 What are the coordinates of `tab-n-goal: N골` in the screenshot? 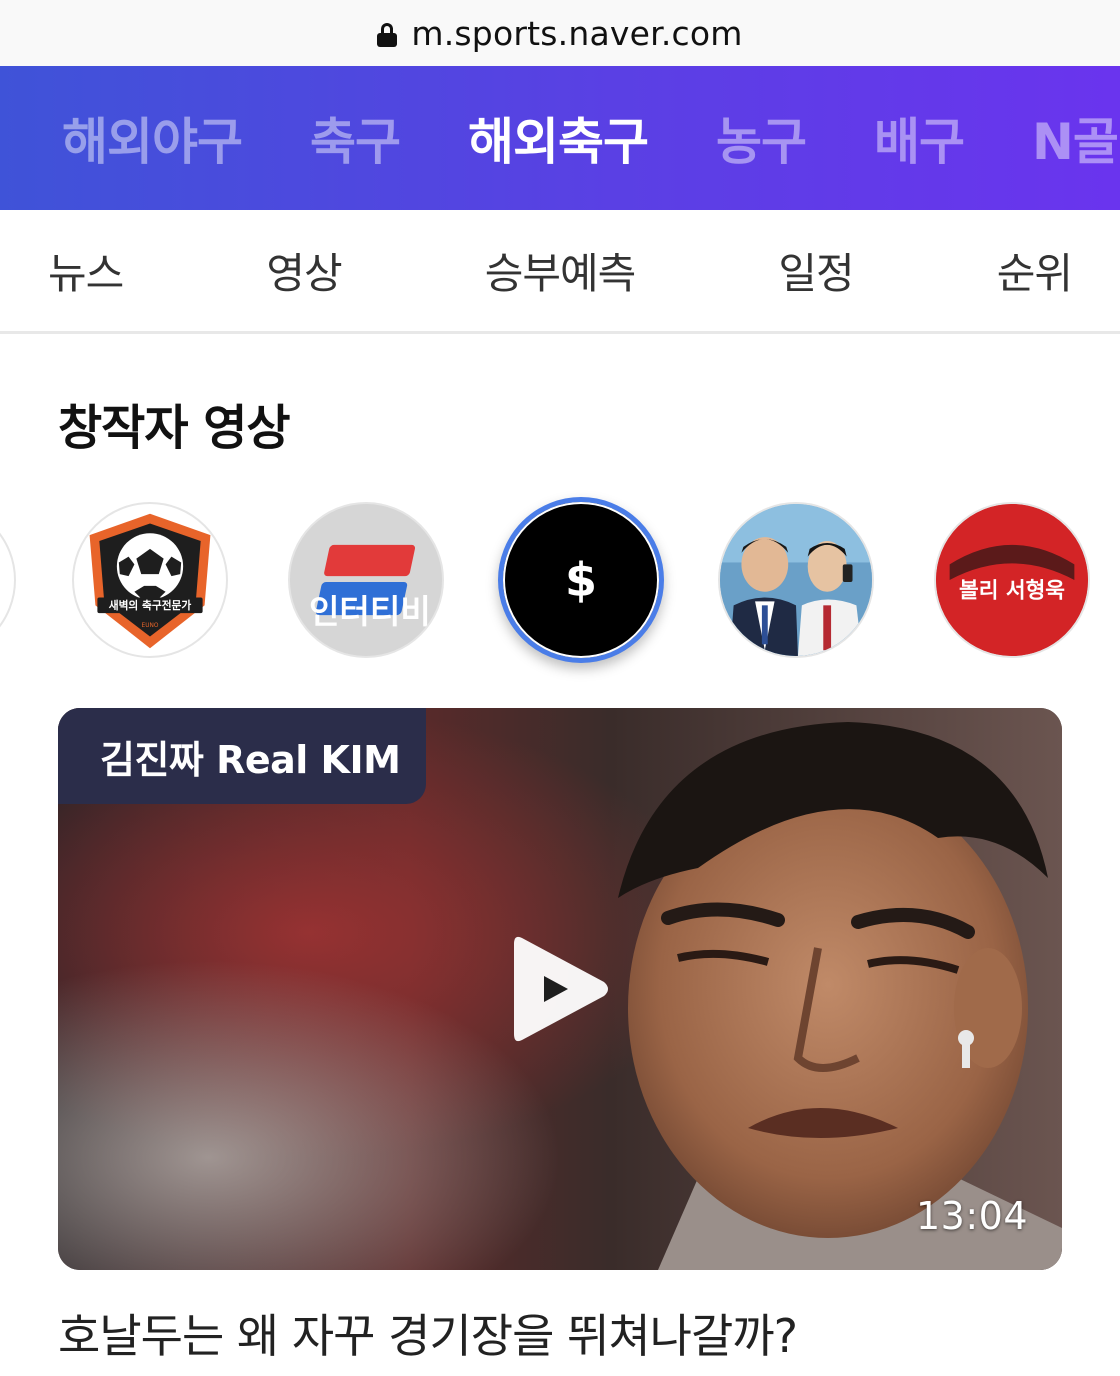 It's located at (1075, 138).